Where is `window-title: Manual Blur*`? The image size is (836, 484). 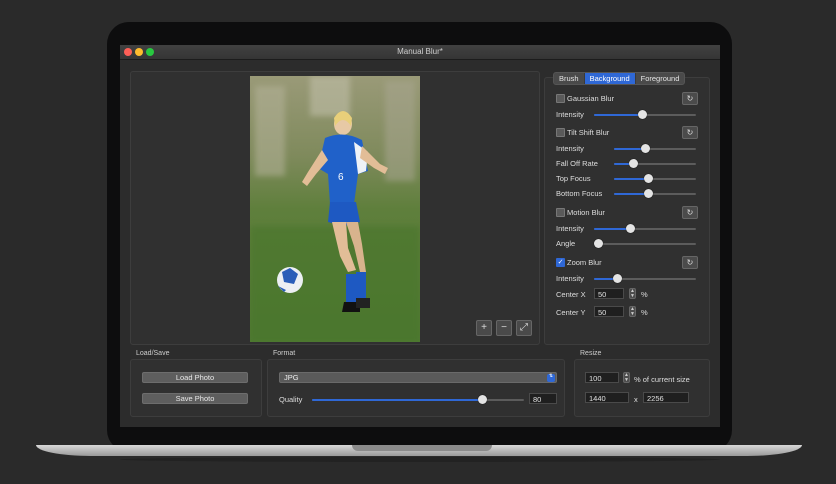 window-title: Manual Blur* is located at coordinates (420, 51).